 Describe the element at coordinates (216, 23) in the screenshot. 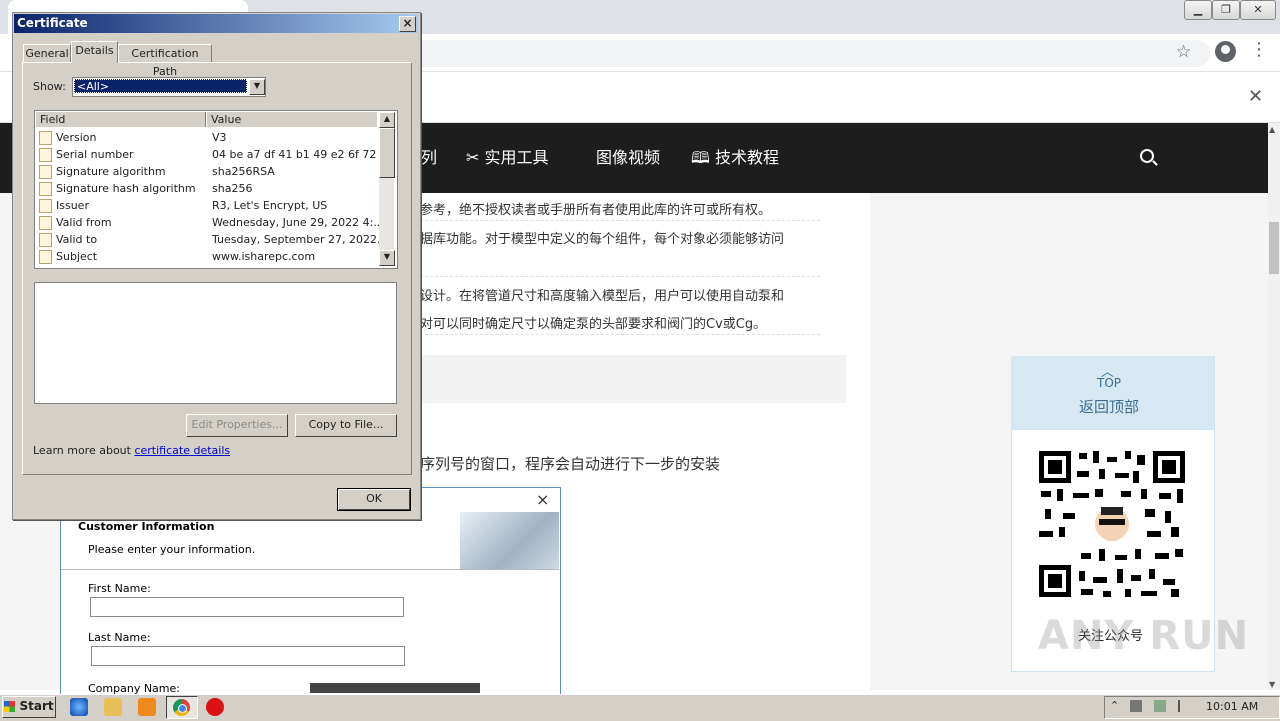

I see `certificate-titlebar: Certificate` at that location.